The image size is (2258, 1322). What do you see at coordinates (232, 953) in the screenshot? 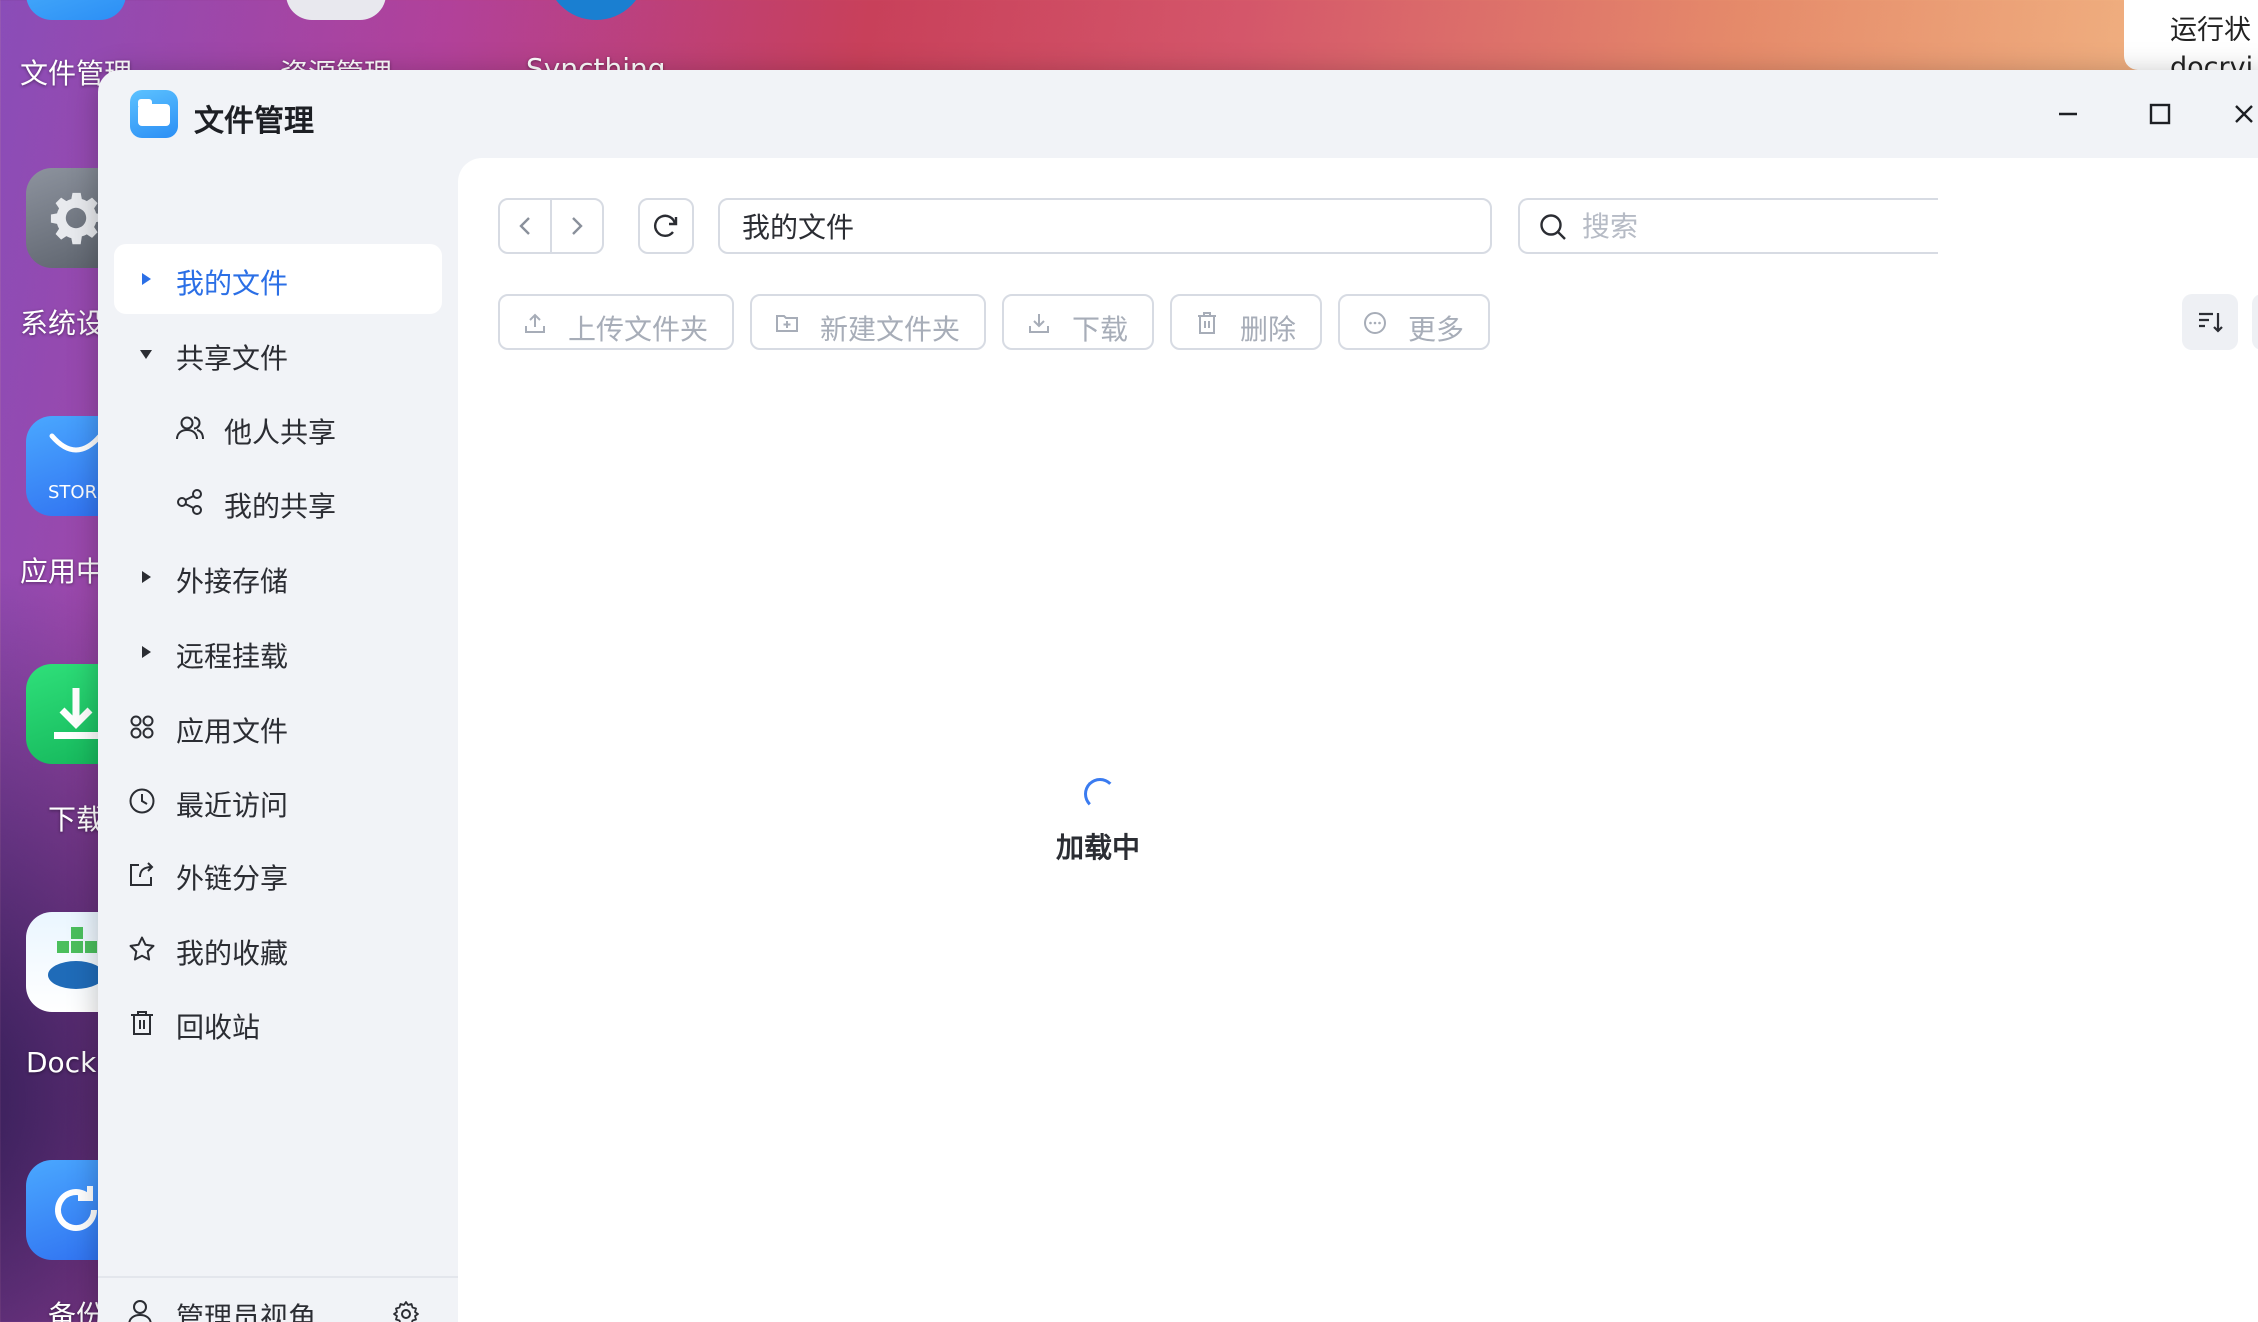
I see `sidebar-item-label: 我的收藏` at bounding box center [232, 953].